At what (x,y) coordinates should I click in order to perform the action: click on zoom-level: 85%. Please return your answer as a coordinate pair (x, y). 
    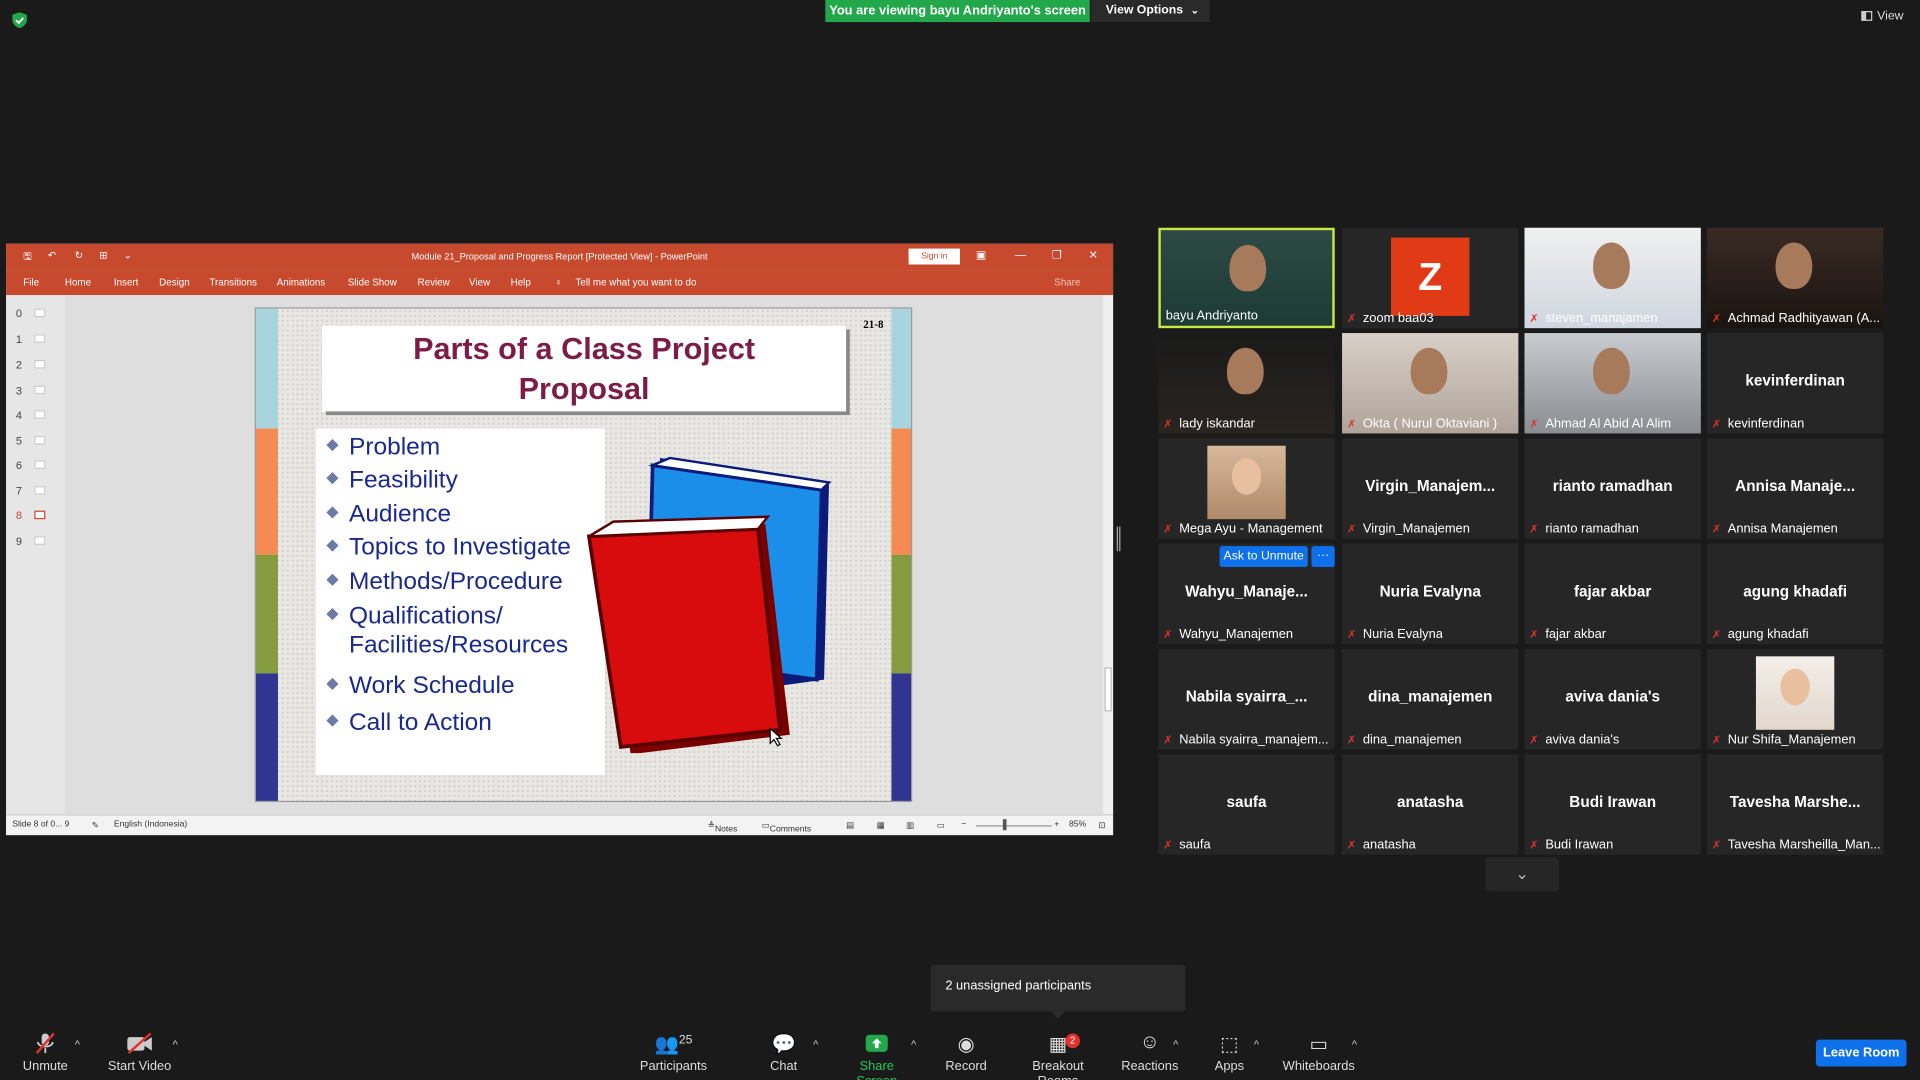
    Looking at the image, I should click on (1077, 824).